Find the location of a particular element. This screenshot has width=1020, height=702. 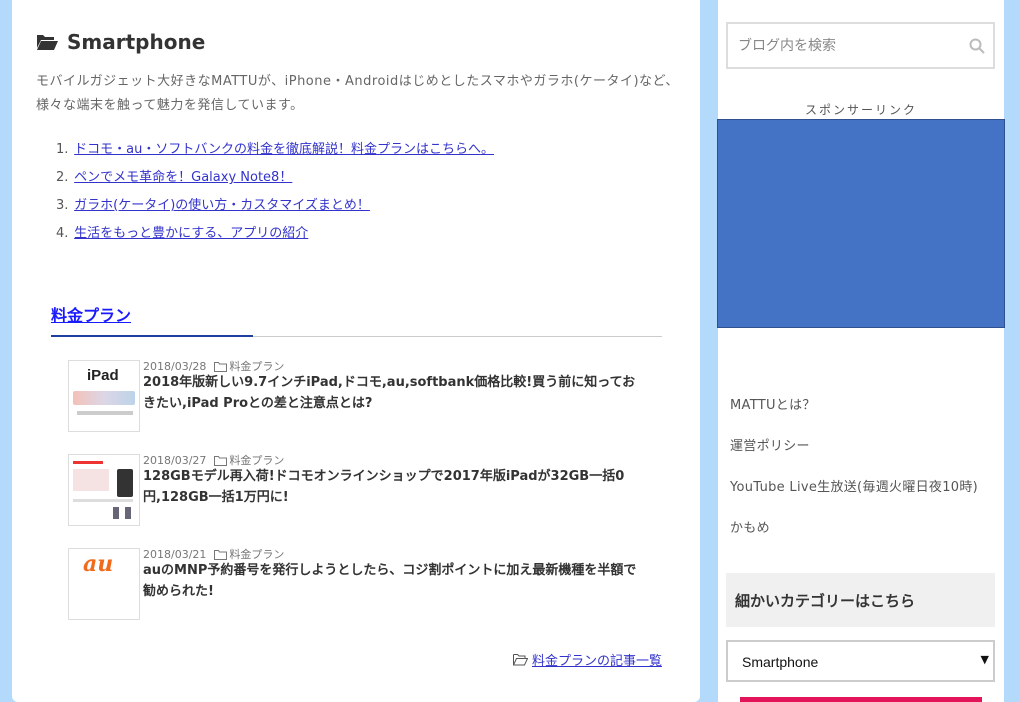

toc-item: 1. ドコモ・au・ソフトバンクの料金を徹底解説！料金プランはこちらへ。 is located at coordinates (275, 149).